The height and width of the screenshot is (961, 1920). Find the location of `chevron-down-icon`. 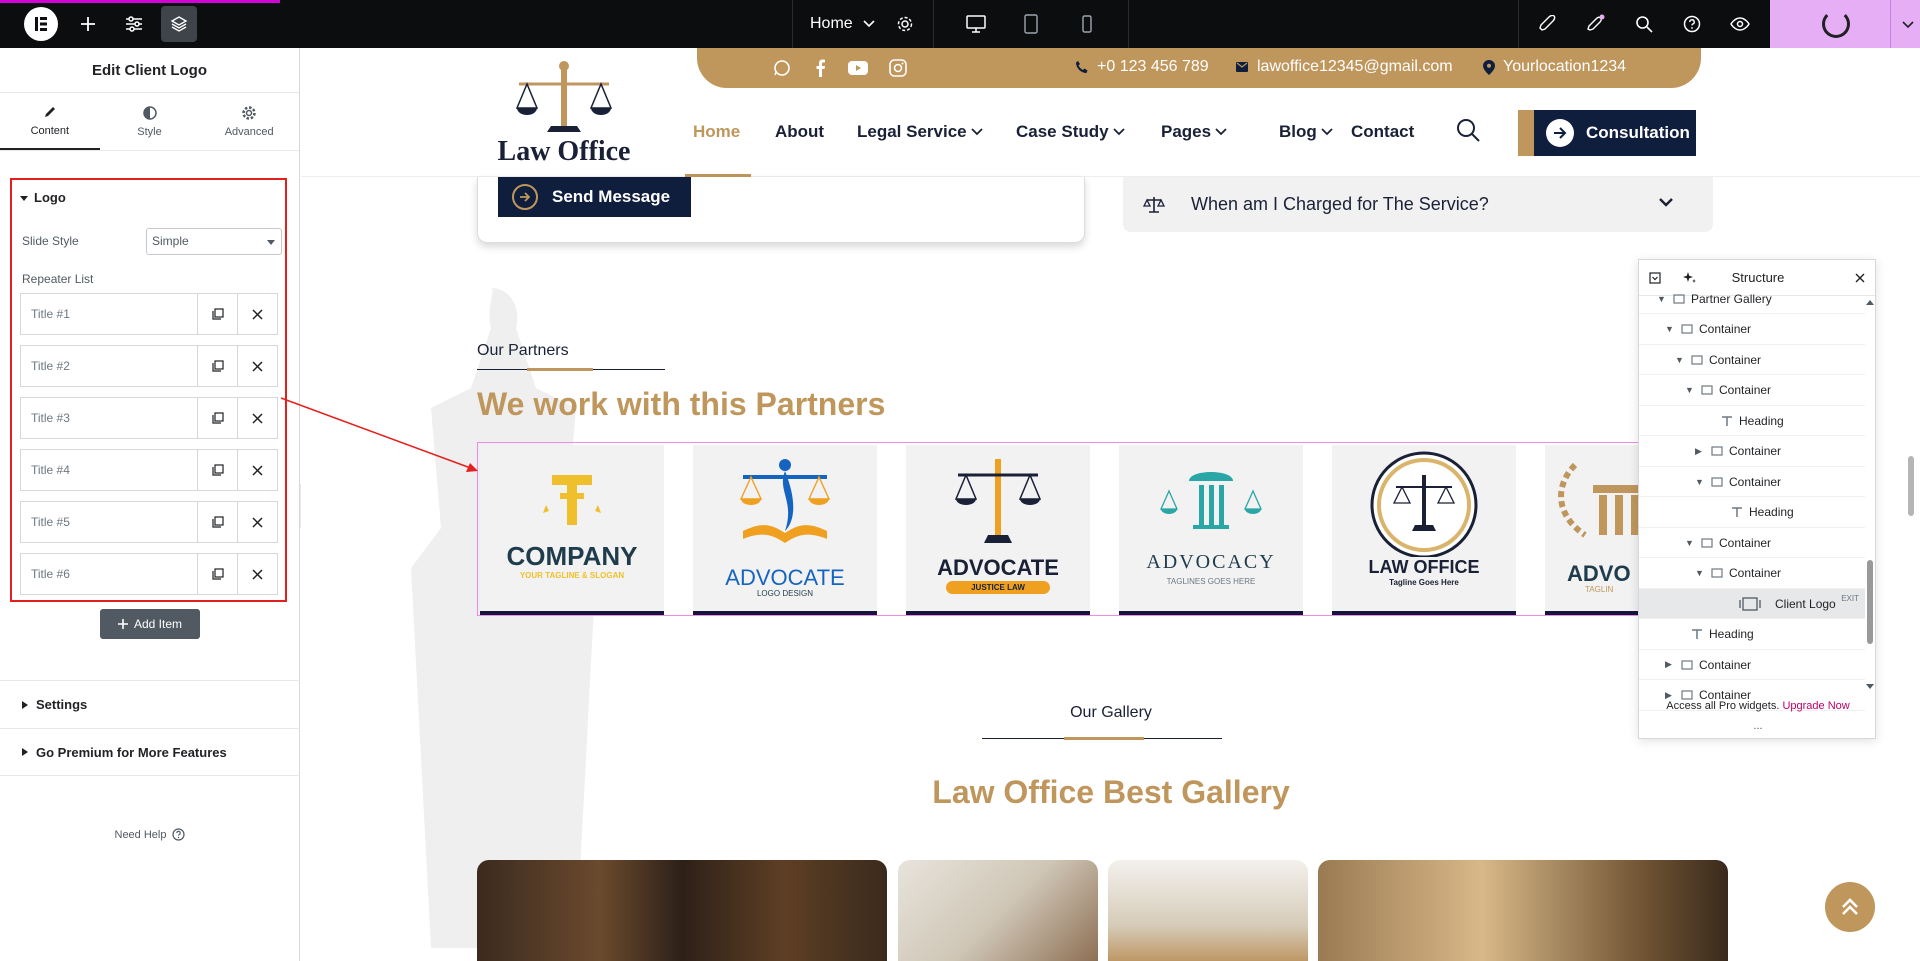

chevron-down-icon is located at coordinates (1908, 24).